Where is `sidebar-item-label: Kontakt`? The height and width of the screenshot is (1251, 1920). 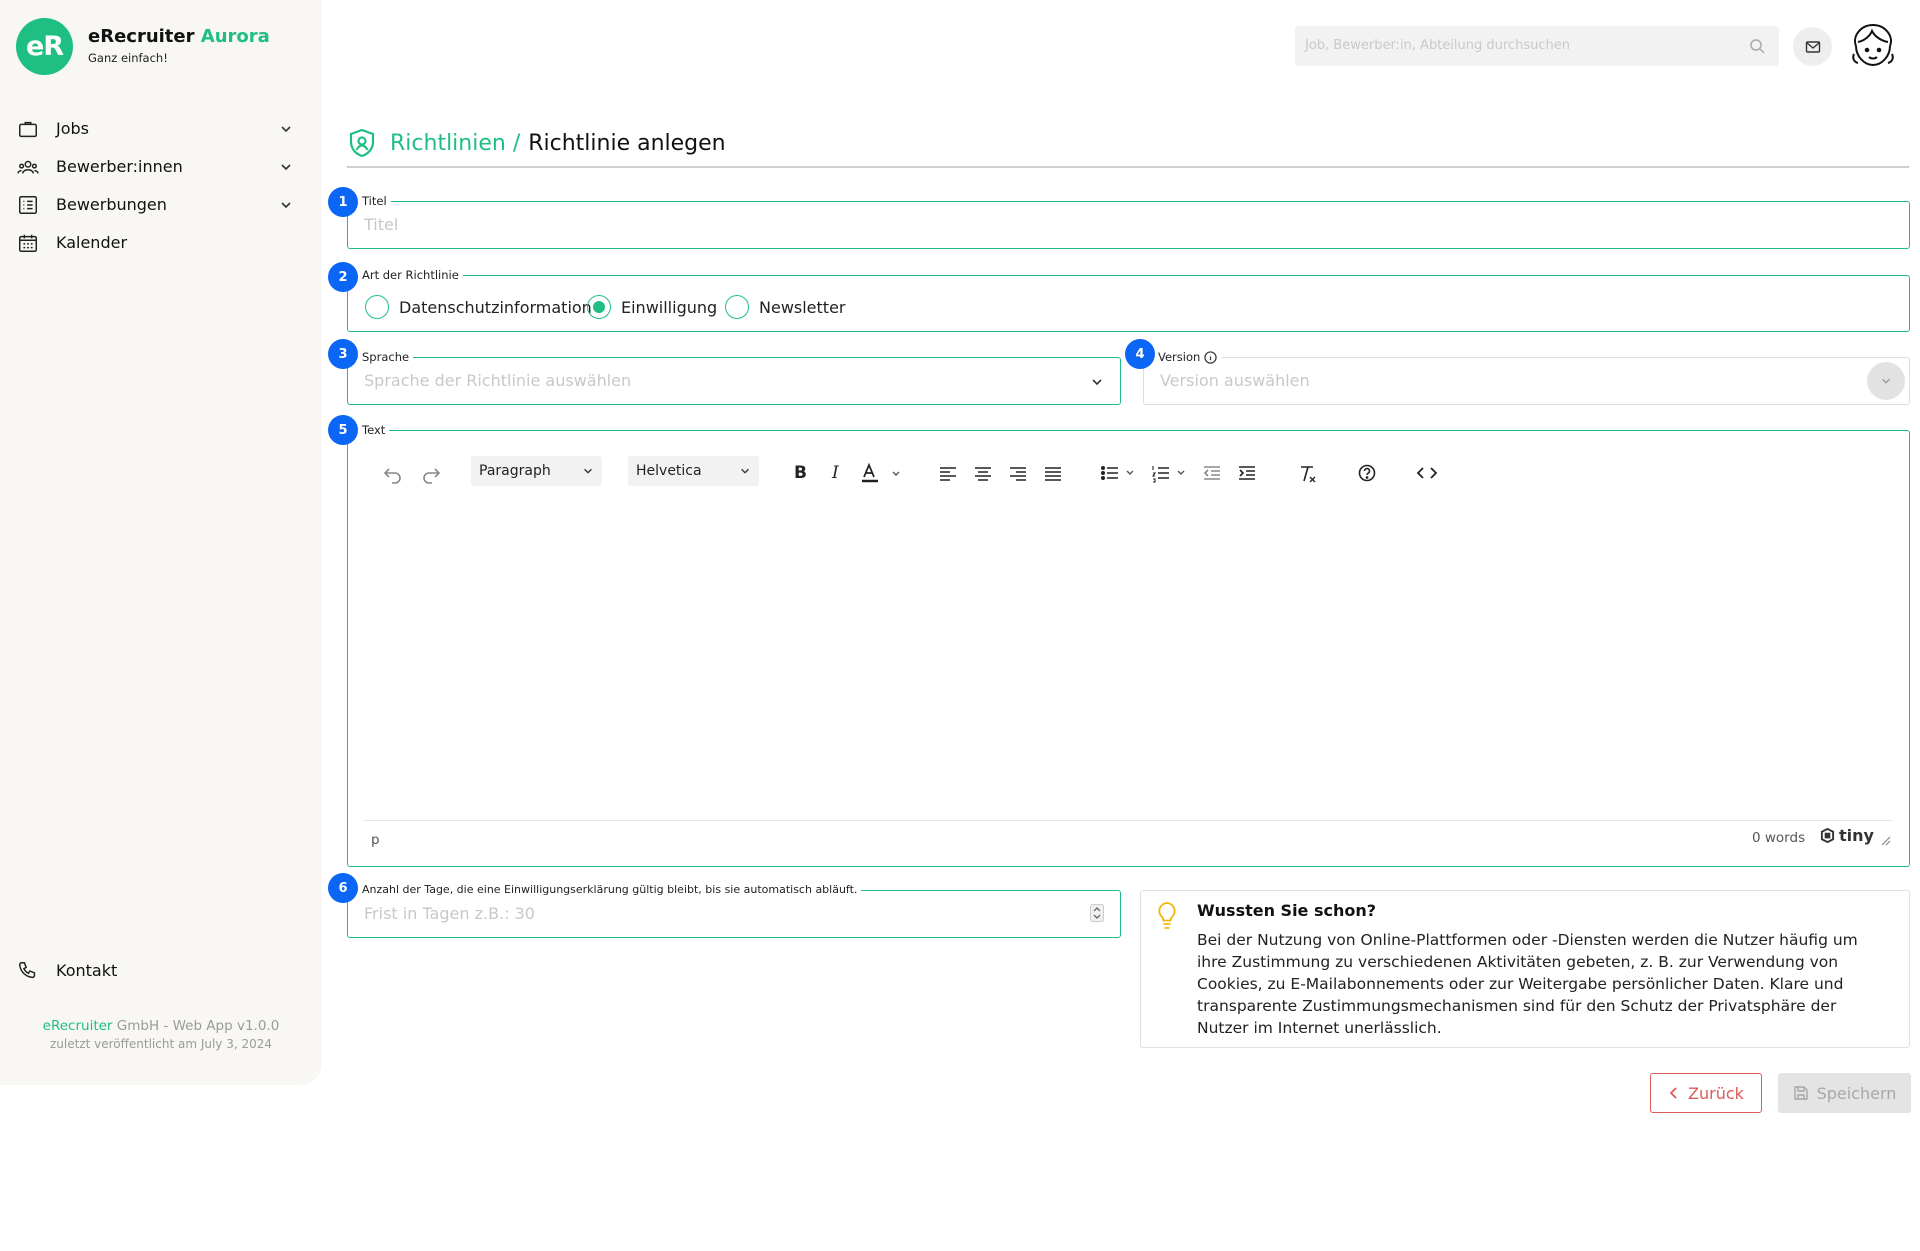
sidebar-item-label: Kontakt is located at coordinates (87, 970).